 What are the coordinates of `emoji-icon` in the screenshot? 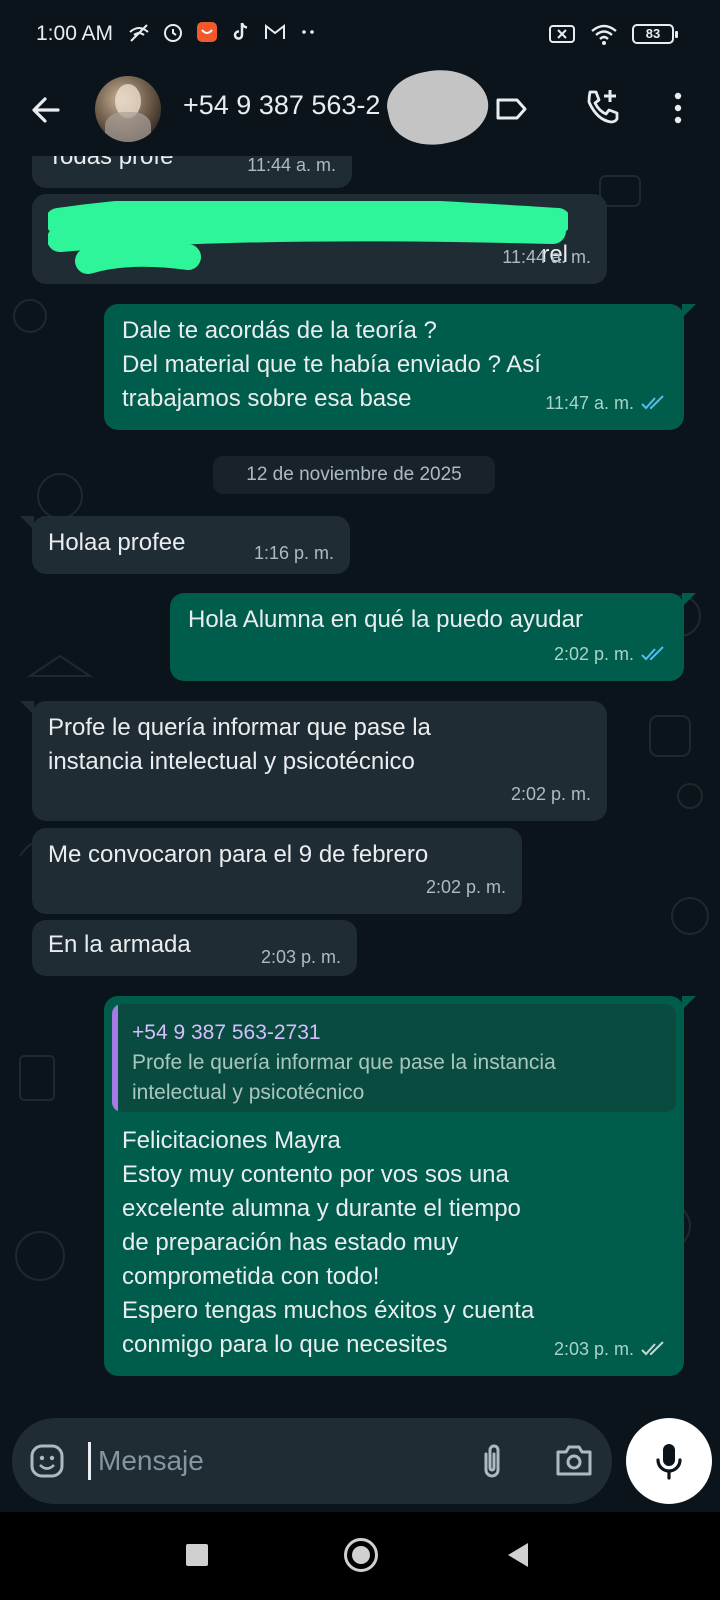 It's located at (47, 1461).